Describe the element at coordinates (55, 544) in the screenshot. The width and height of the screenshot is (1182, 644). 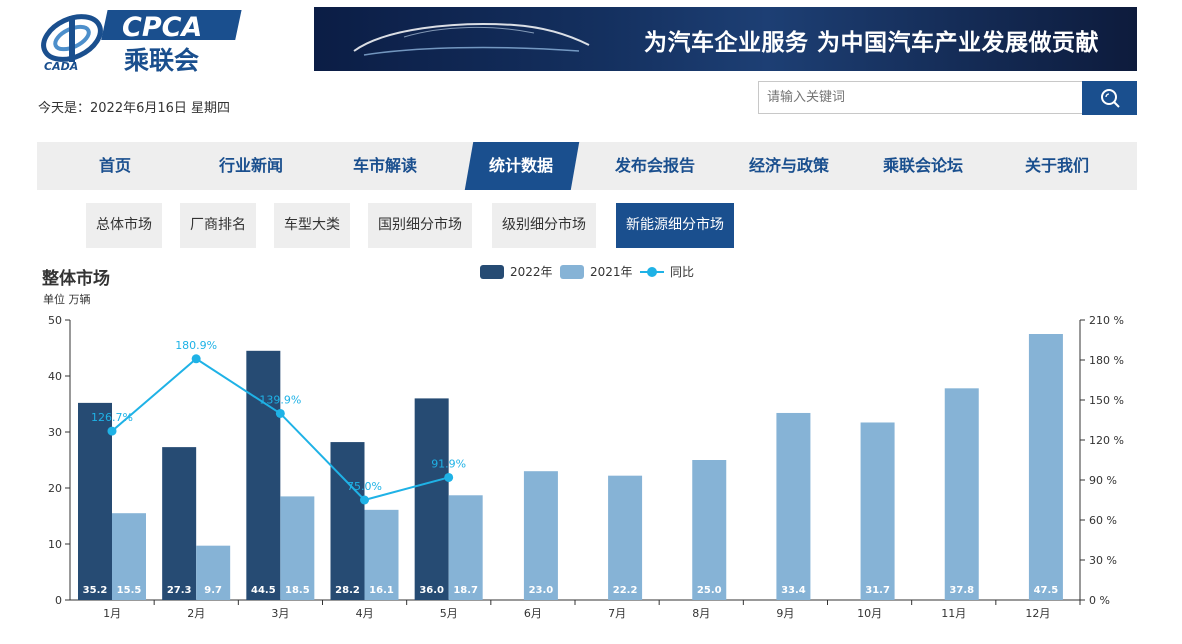
I see `y-left-tick-label: 10` at that location.